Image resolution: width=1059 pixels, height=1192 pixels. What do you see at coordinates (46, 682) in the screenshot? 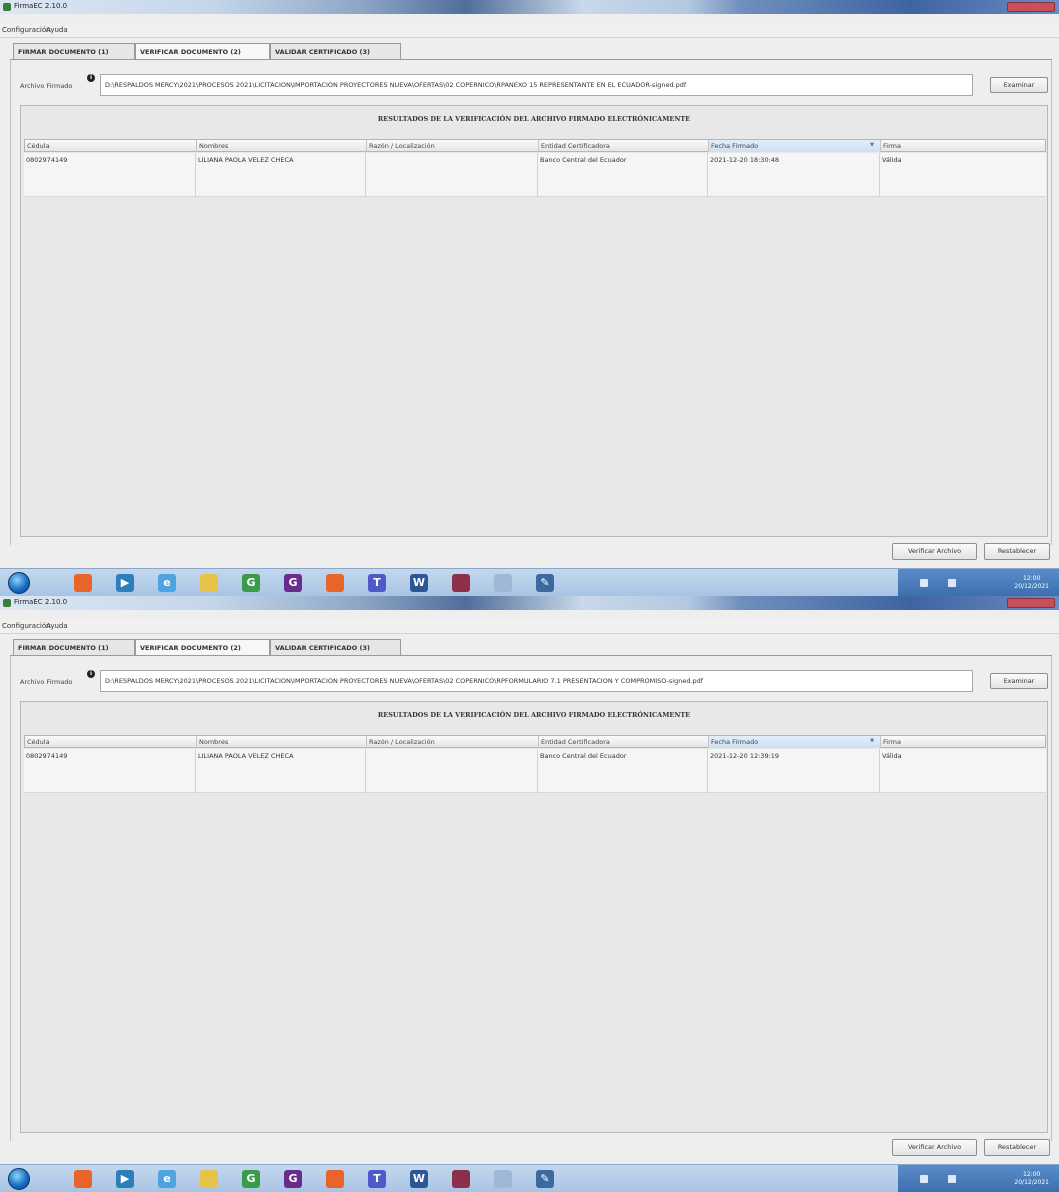
I see `archivo-firmado-label: Archivo Firmado` at bounding box center [46, 682].